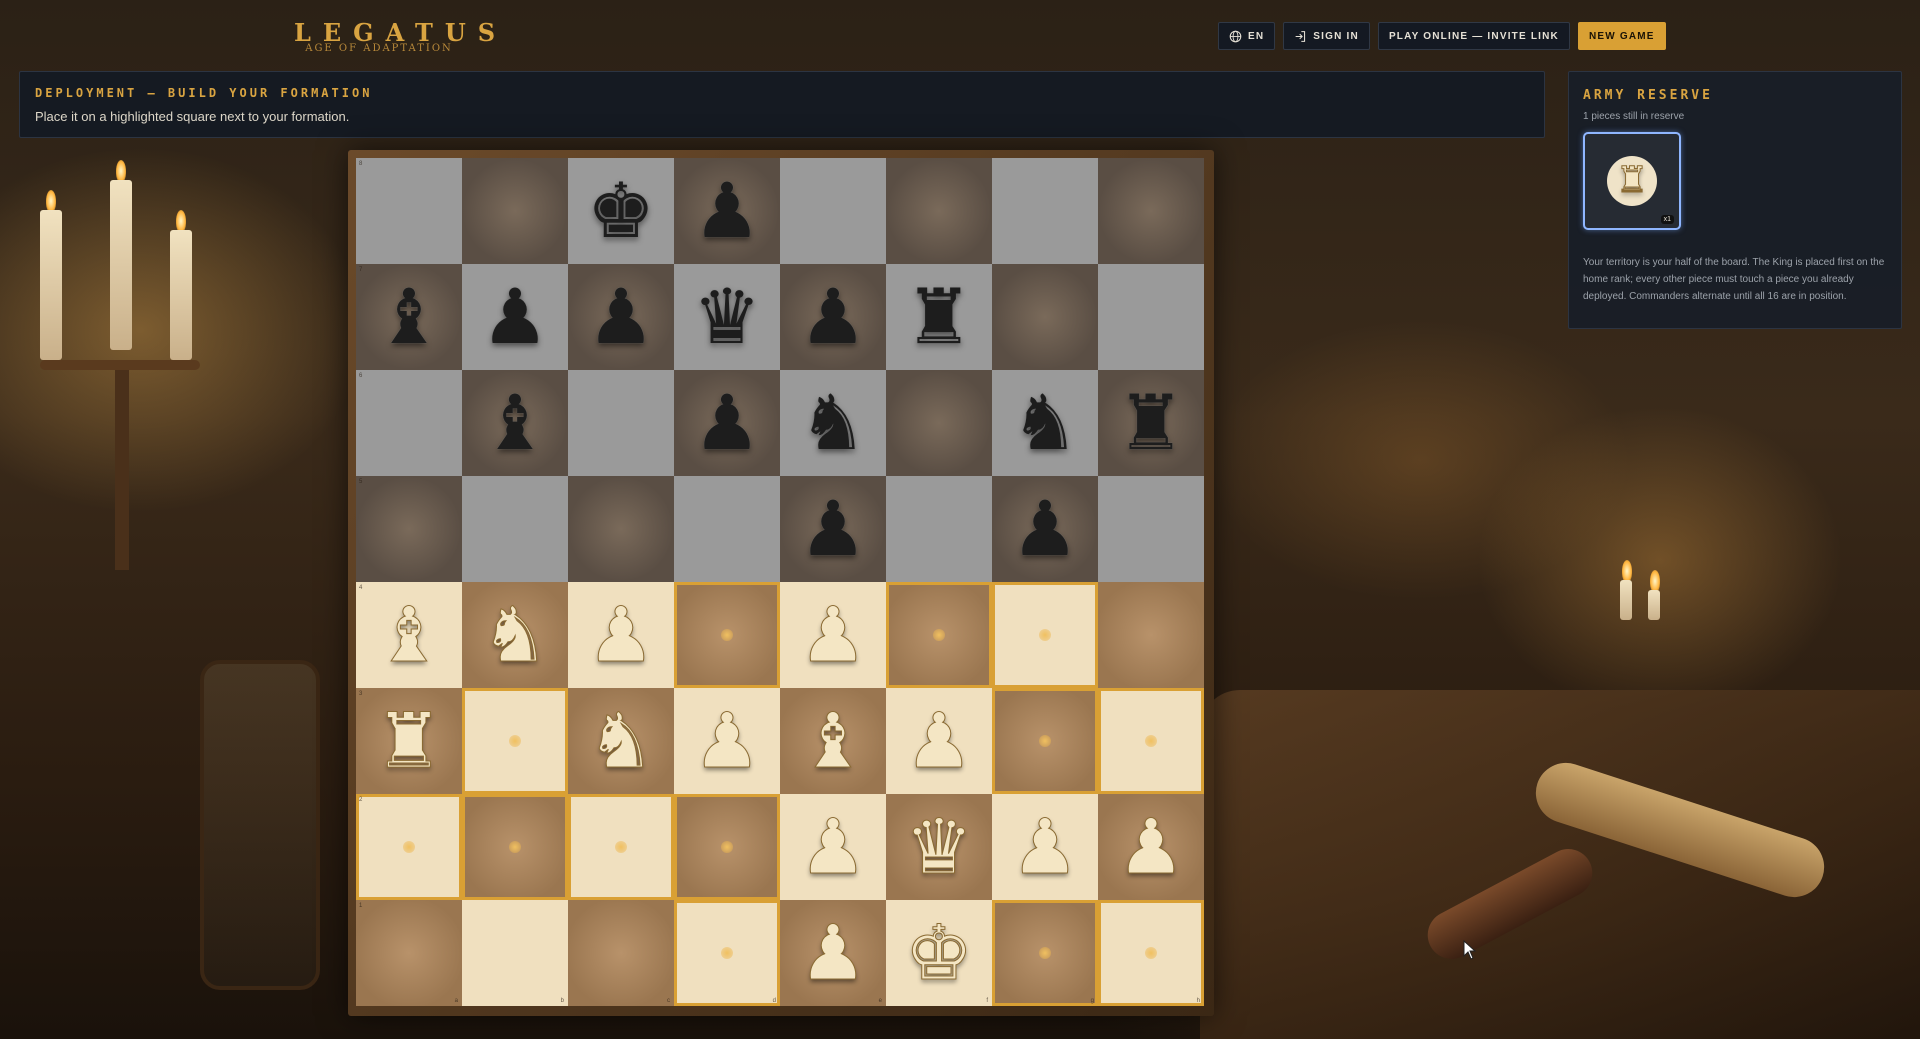 The image size is (1920, 1039). Describe the element at coordinates (1151, 953) in the screenshot. I see `square-h1: h` at that location.